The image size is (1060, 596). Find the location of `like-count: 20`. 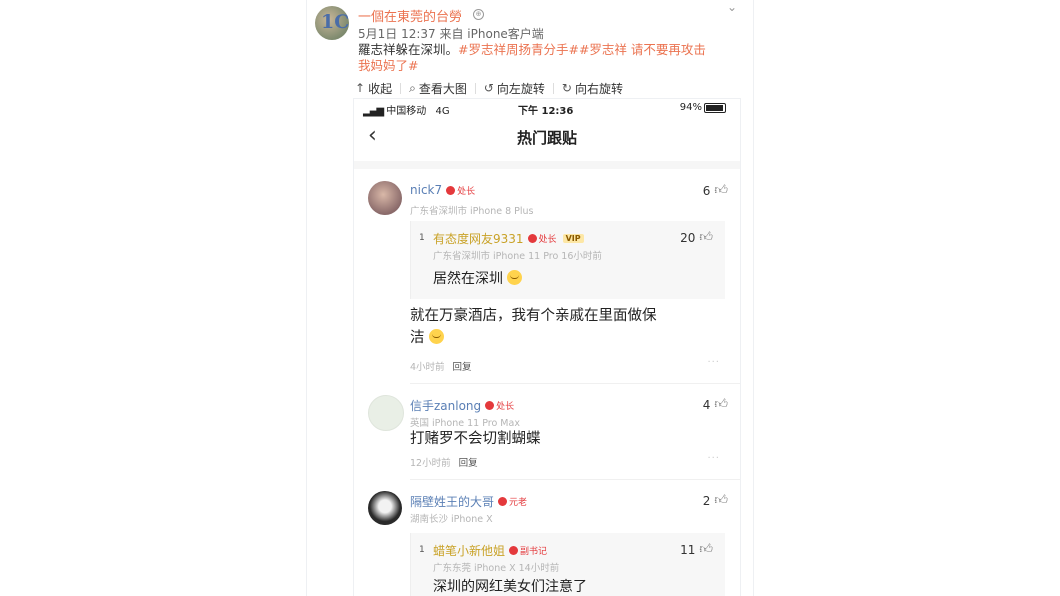

like-count: 20 is located at coordinates (688, 237).